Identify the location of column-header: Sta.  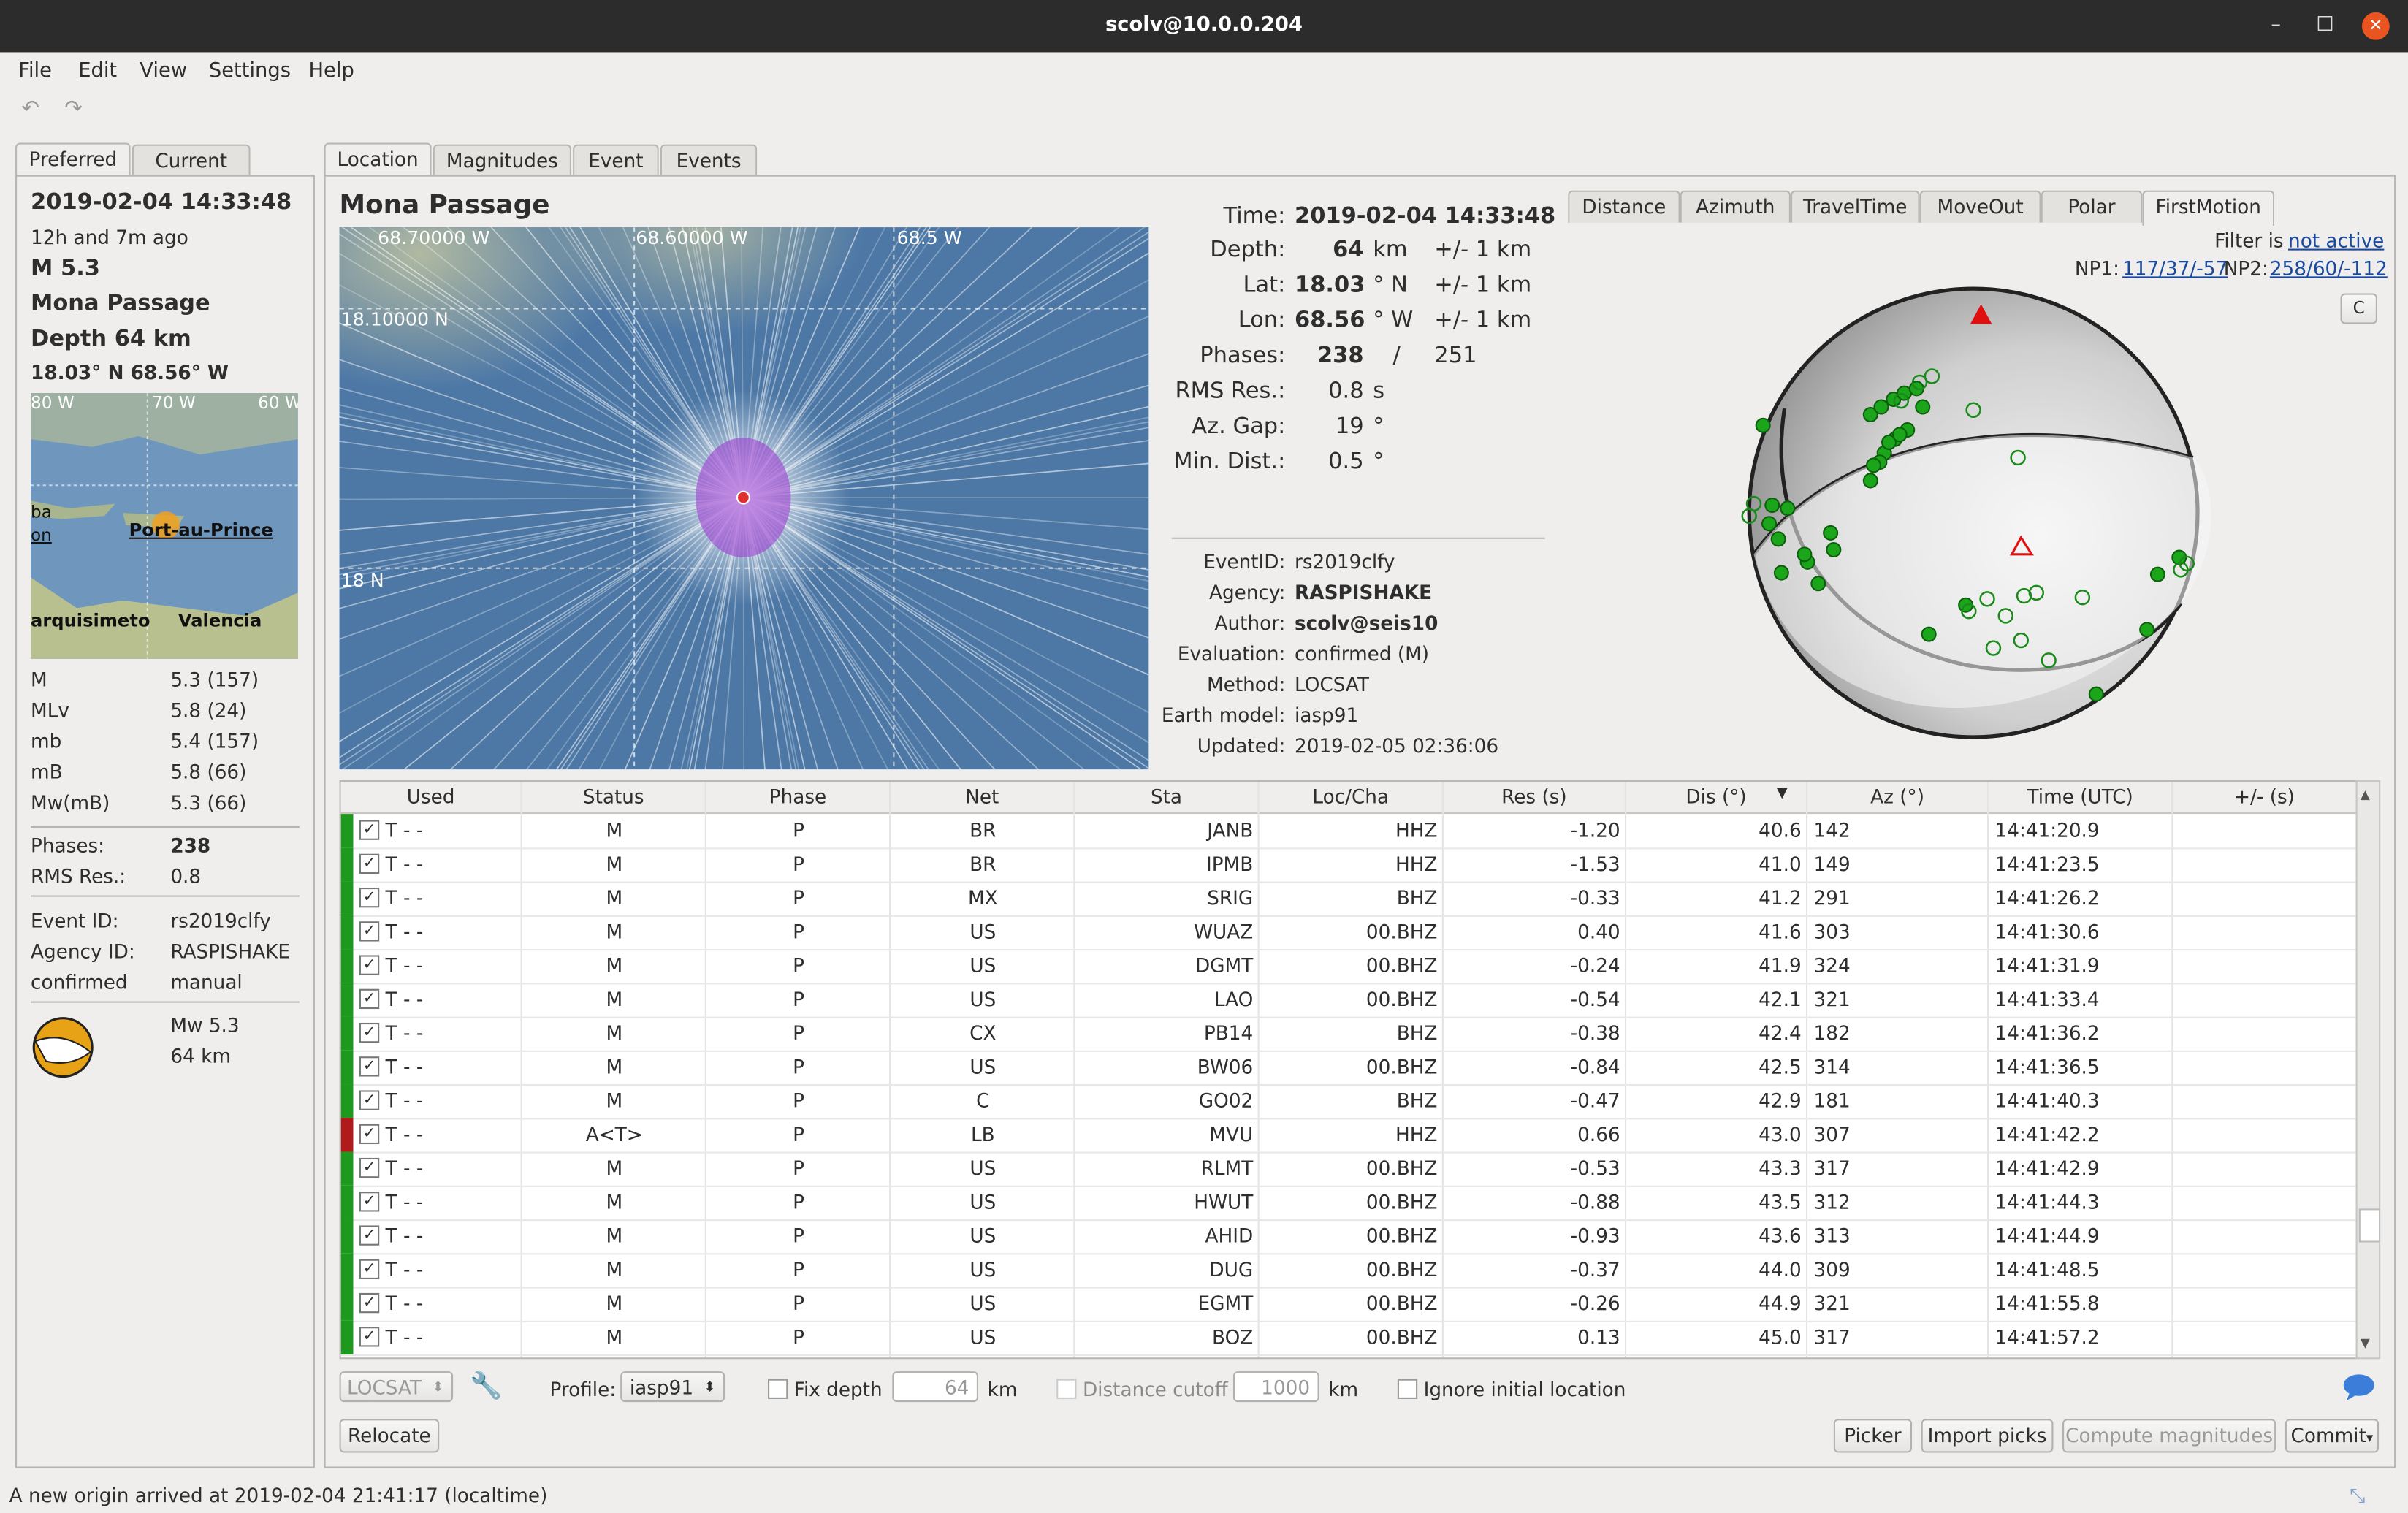
(1167, 798).